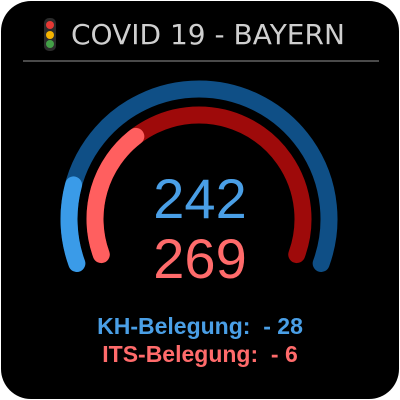 The height and width of the screenshot is (400, 400). Describe the element at coordinates (200, 326) in the screenshot. I see `kh-belegung-text: KH-Belegung: - 28` at that location.